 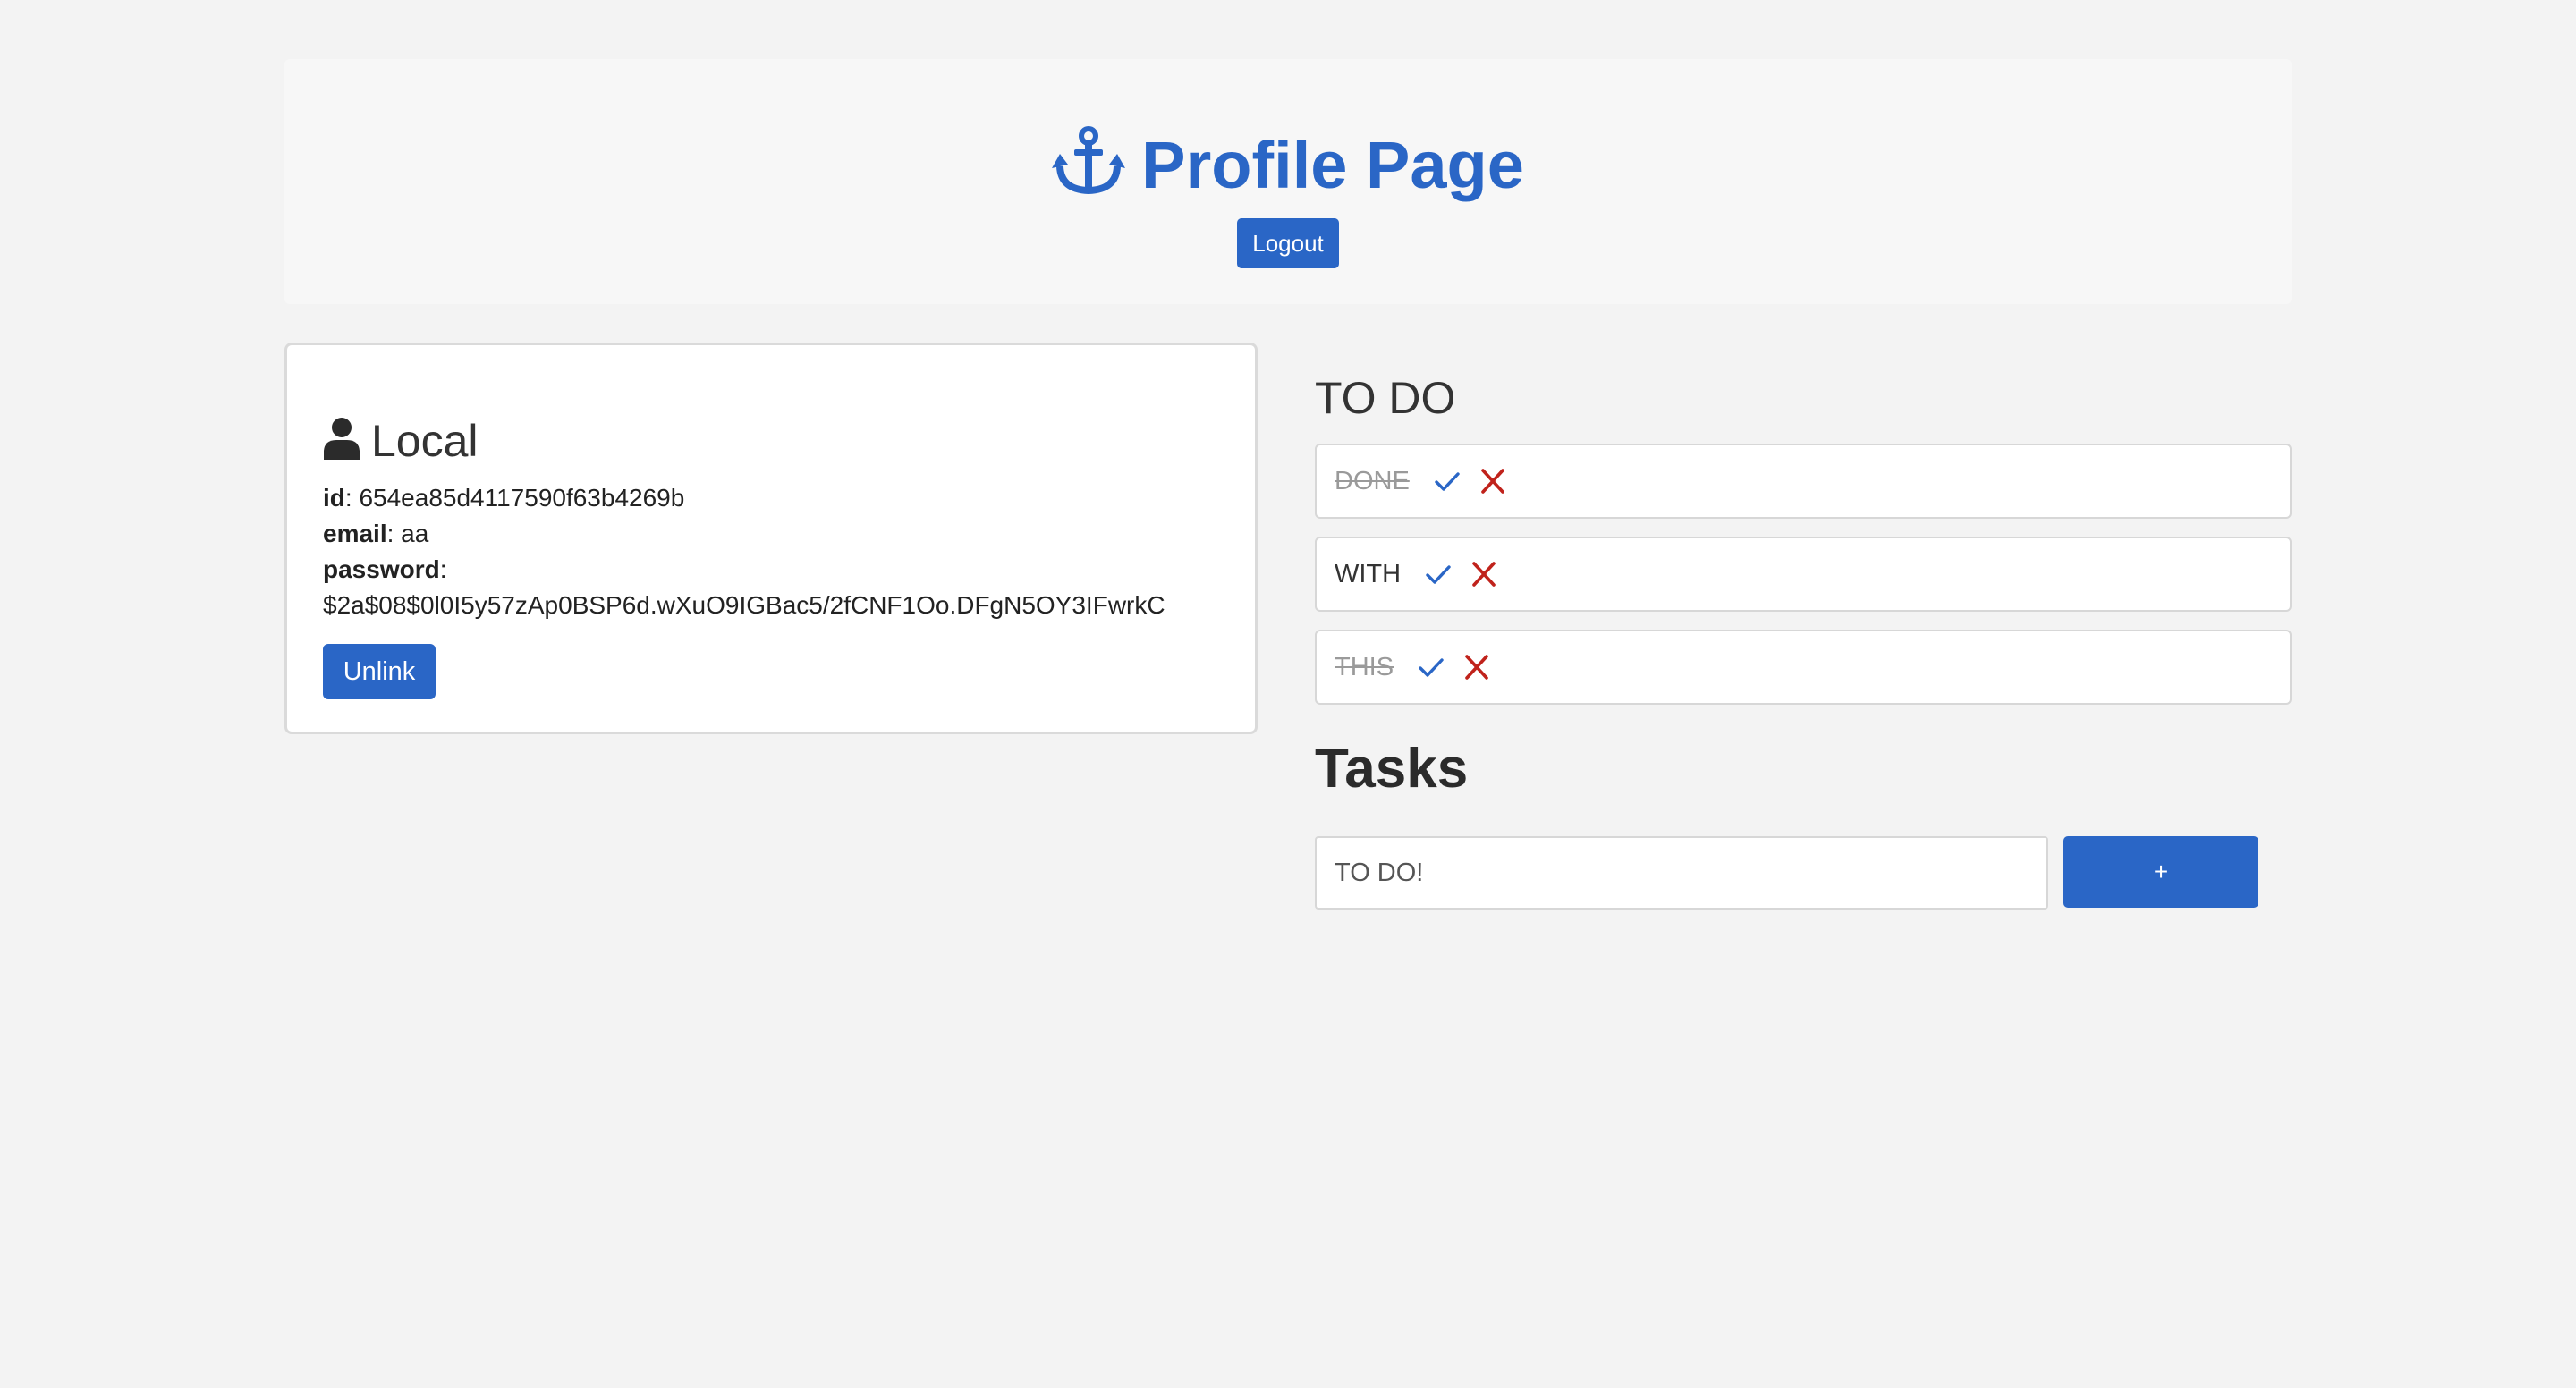 I want to click on password-row: password:, so click(x=385, y=569).